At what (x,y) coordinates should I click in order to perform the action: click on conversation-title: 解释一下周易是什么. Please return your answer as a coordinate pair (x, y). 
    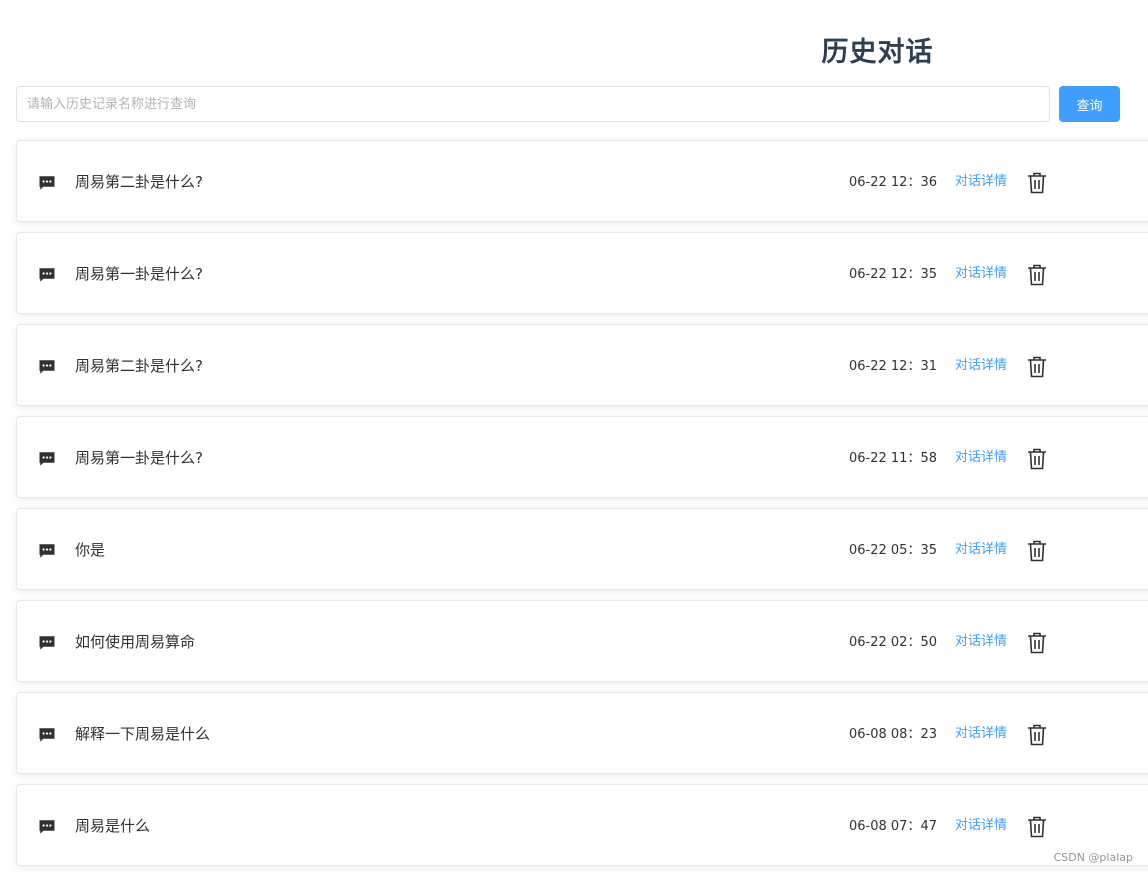
    Looking at the image, I should click on (143, 734).